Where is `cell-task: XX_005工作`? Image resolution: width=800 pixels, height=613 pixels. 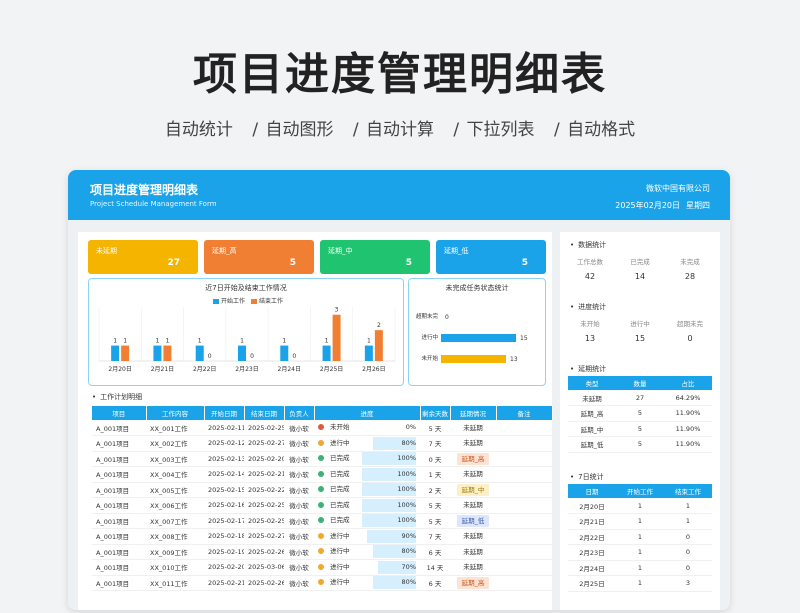 cell-task: XX_005工作 is located at coordinates (175, 490).